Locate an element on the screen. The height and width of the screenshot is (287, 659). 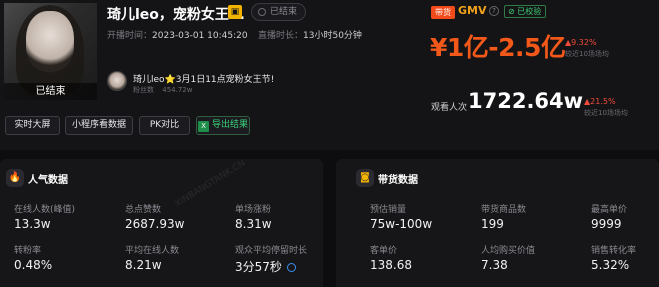
gmv-value: ¥1亿-2.5亿 is located at coordinates (498, 47).